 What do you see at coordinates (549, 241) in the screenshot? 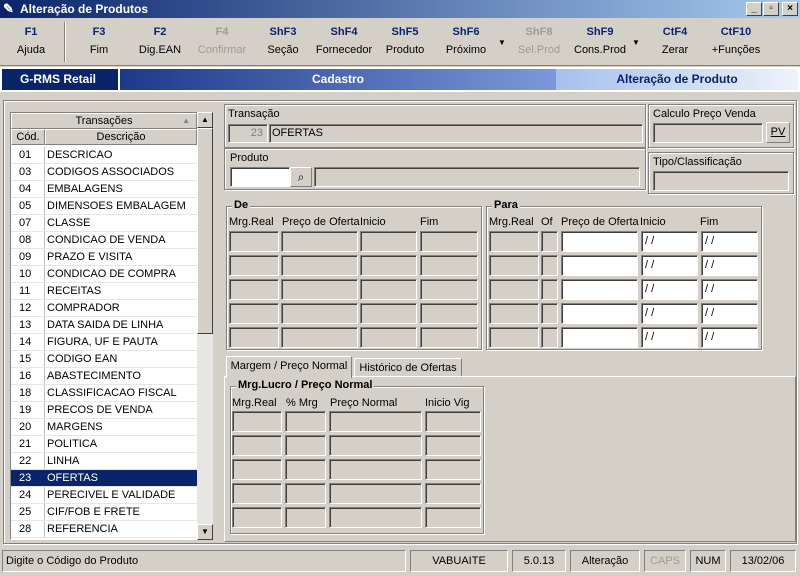
I see `para-cell-r1-of` at bounding box center [549, 241].